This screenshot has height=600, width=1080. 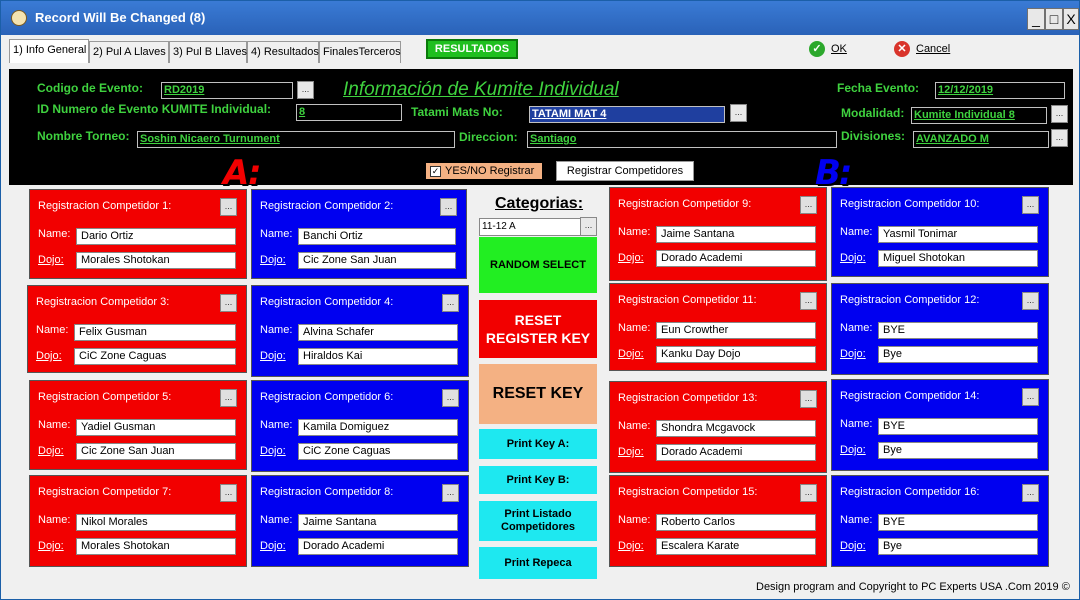 I want to click on tab-pul-a-llaves: 2) Pul A Llaves, so click(x=129, y=52).